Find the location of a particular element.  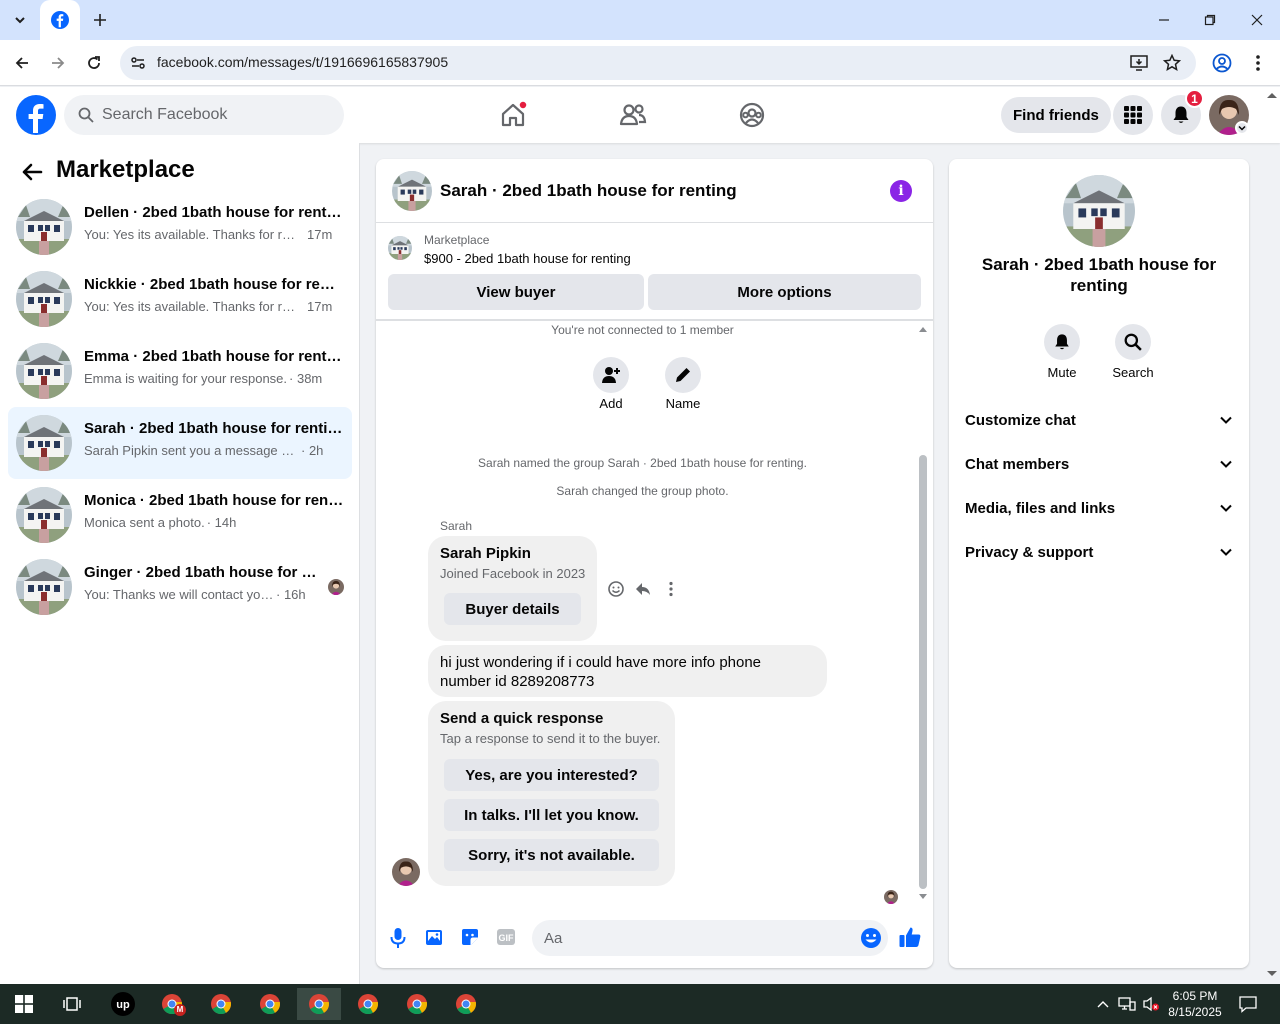

tab-search-button is located at coordinates (20, 20).